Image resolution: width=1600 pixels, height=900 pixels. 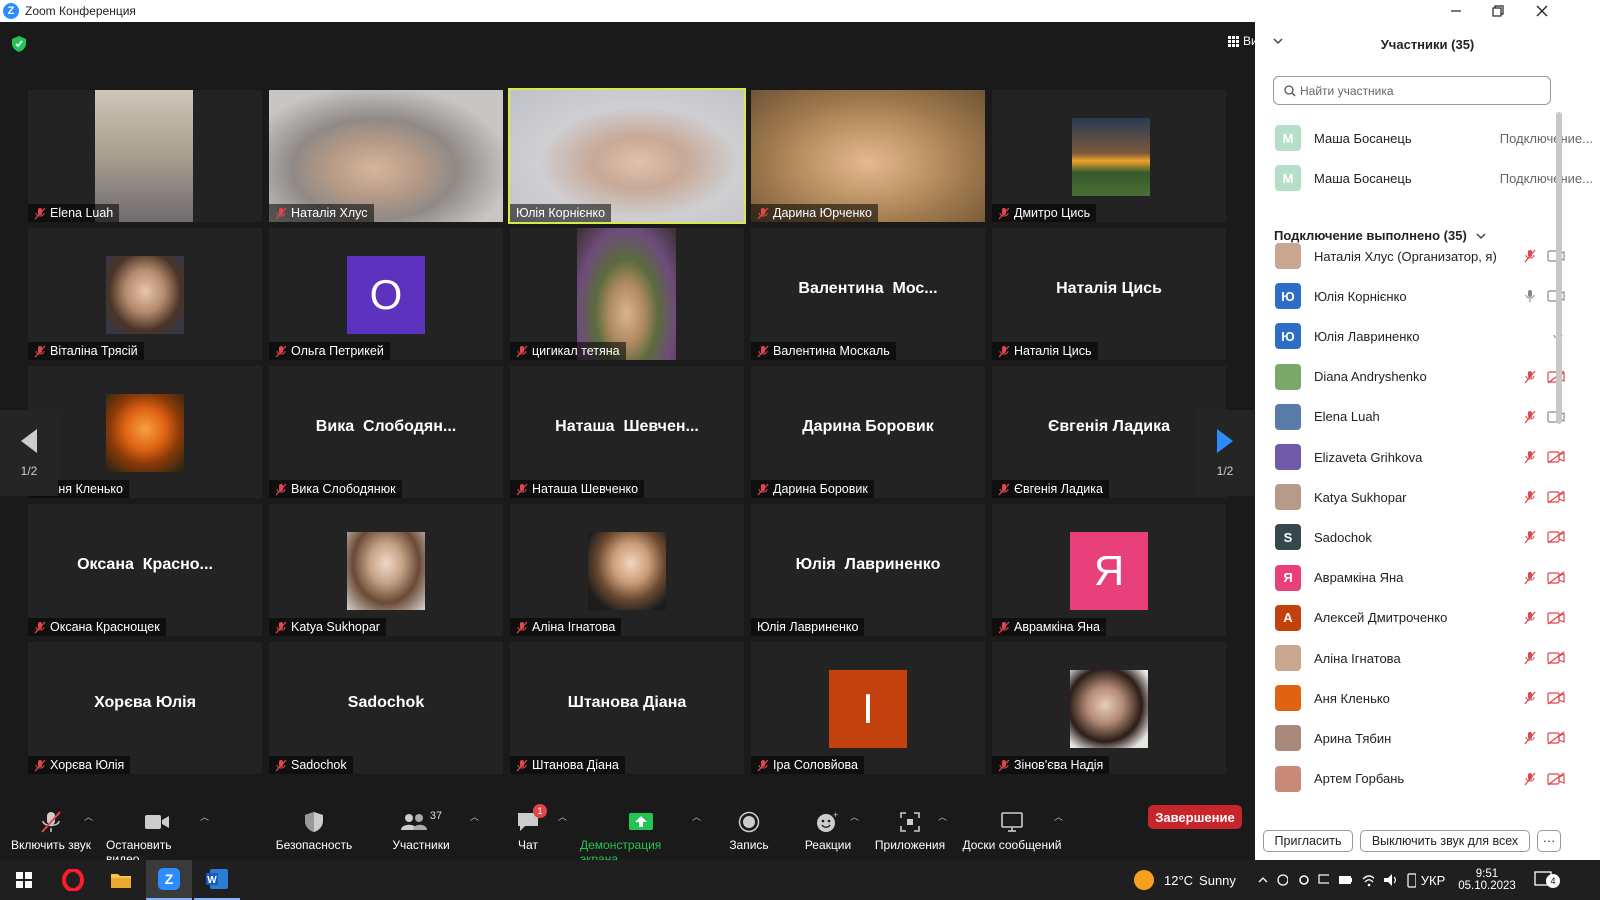 What do you see at coordinates (51, 831) in the screenshot?
I see `unmute-button: Включить звук ︿` at bounding box center [51, 831].